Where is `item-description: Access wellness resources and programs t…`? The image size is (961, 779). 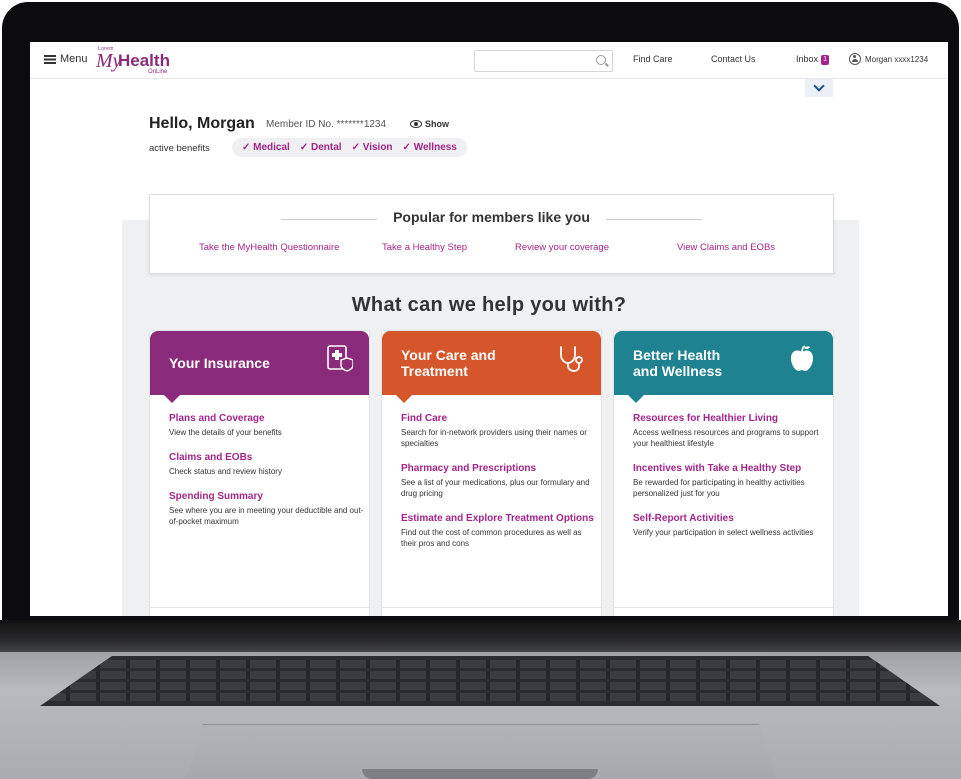
item-description: Access wellness resources and programs t… is located at coordinates (726, 438).